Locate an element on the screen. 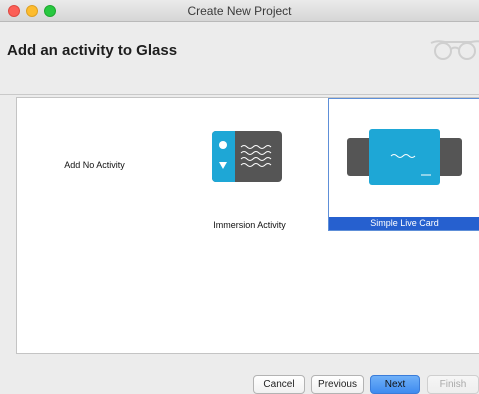 The height and width of the screenshot is (394, 479). page-title: Add an activity to Glass is located at coordinates (92, 50).